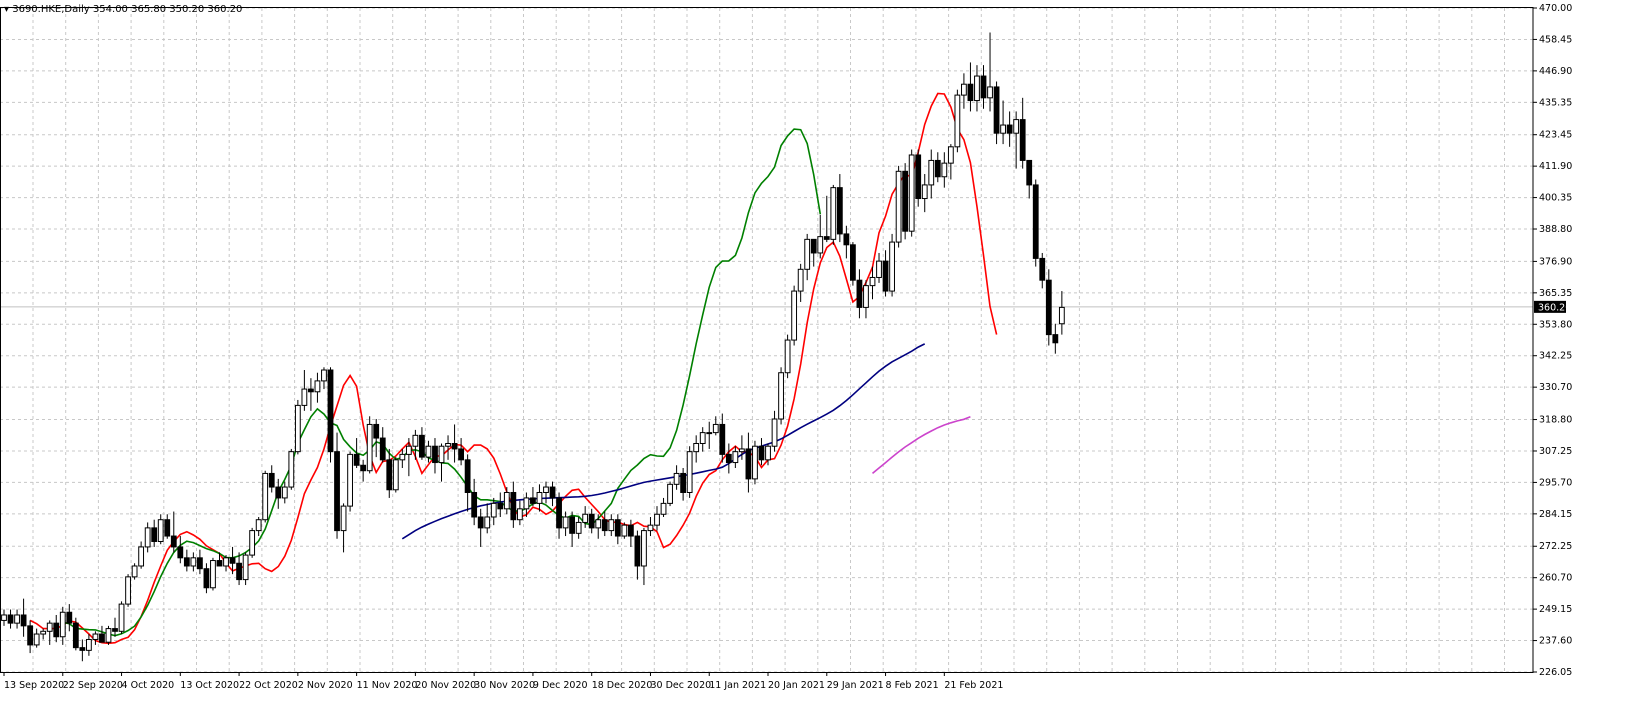 This screenshot has width=1636, height=727. I want to click on y-tick-label: 284.15, so click(1555, 514).